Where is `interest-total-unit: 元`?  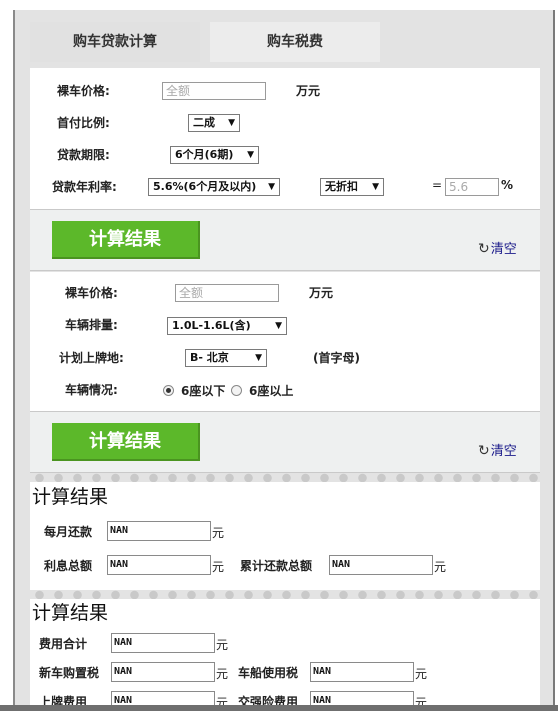
interest-total-unit: 元 is located at coordinates (218, 567).